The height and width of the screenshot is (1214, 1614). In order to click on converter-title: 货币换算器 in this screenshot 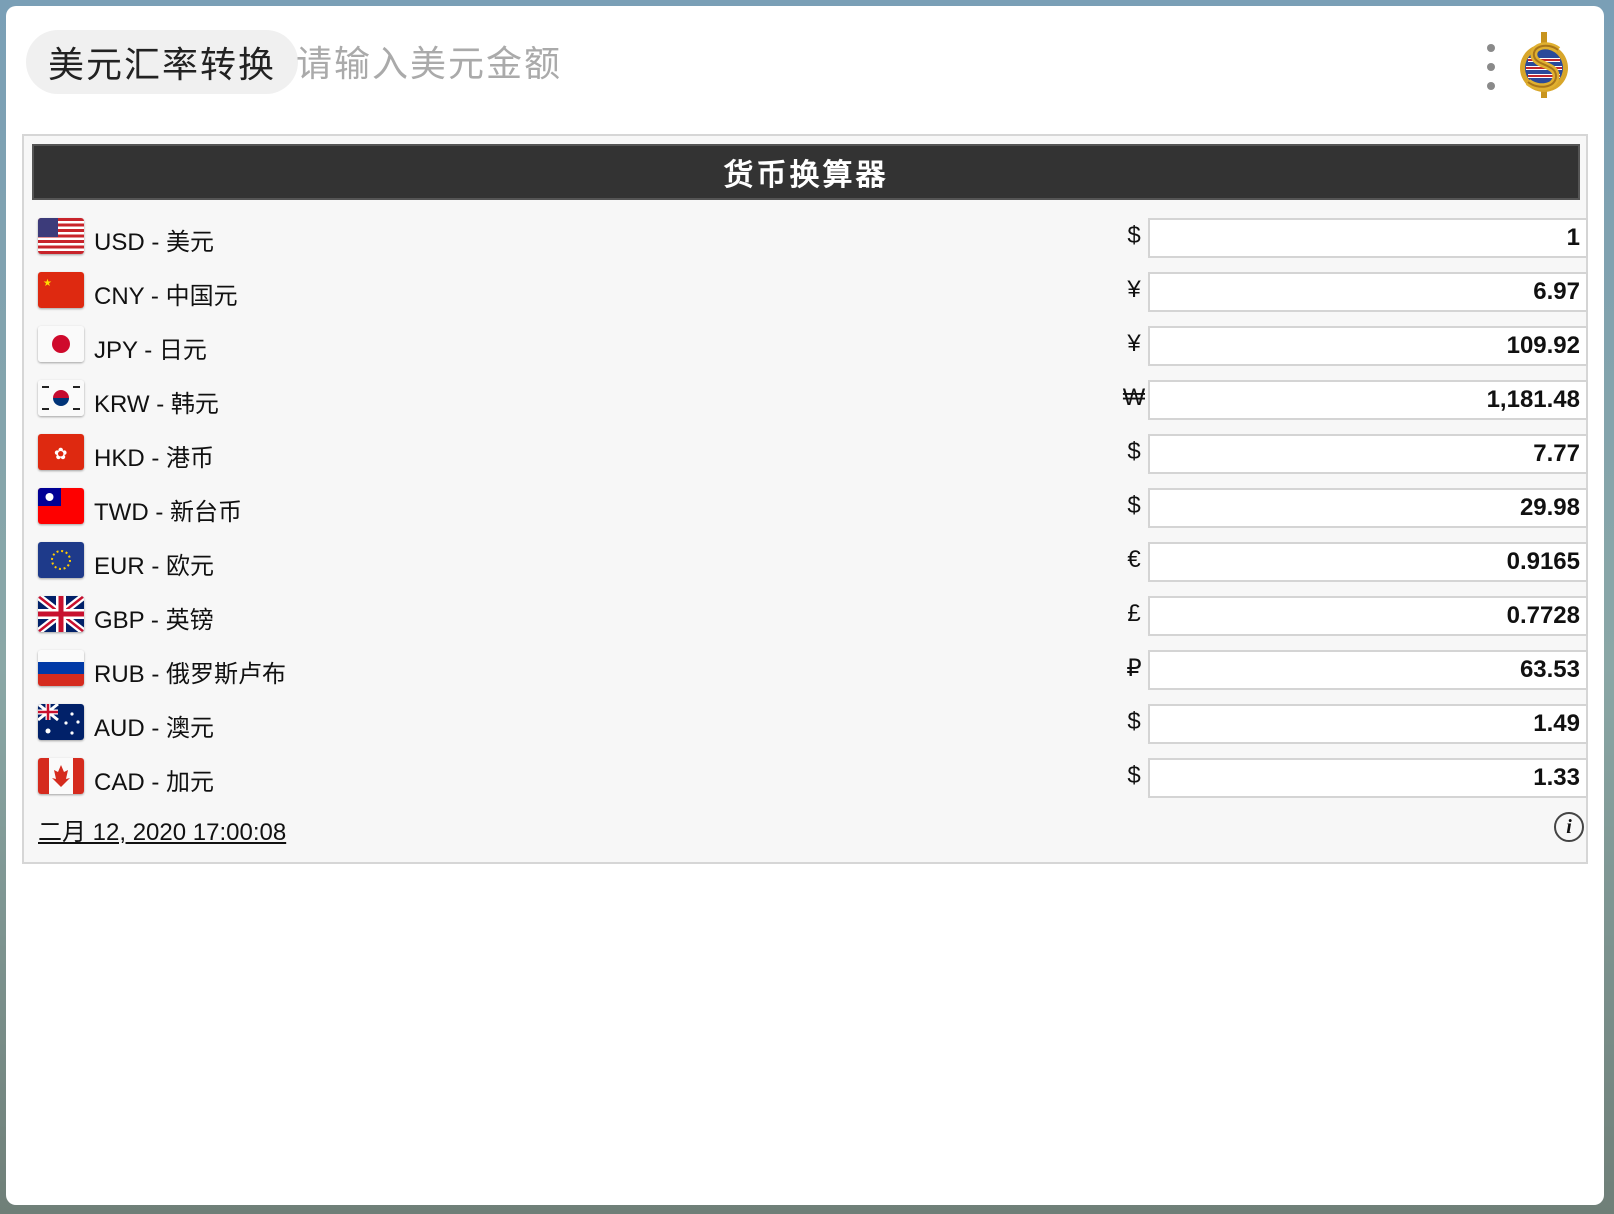, I will do `click(806, 172)`.